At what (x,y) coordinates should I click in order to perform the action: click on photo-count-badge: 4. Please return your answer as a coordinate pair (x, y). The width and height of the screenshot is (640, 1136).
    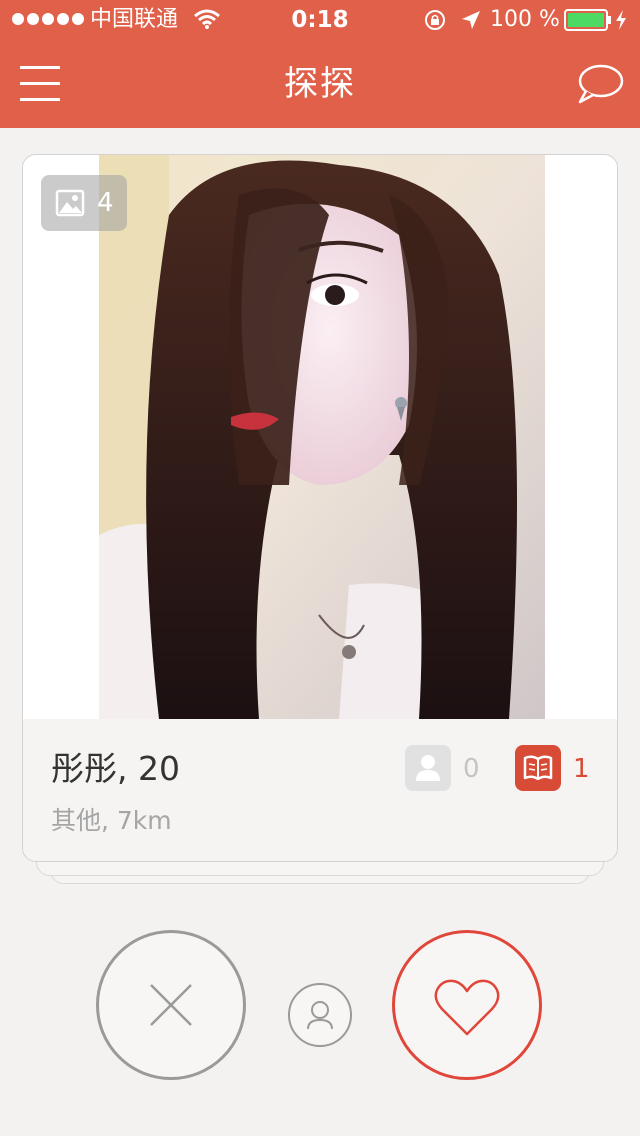
    Looking at the image, I should click on (84, 203).